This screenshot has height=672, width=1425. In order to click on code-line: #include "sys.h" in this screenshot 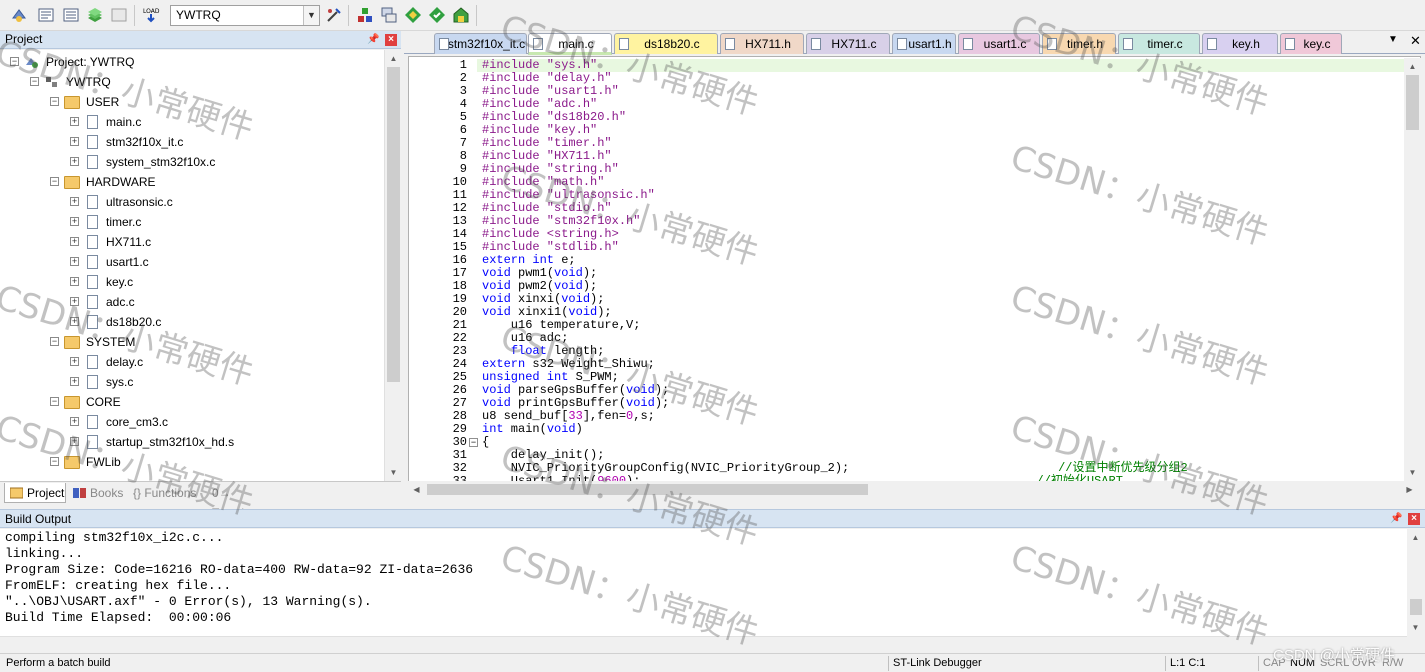, I will do `click(940, 65)`.